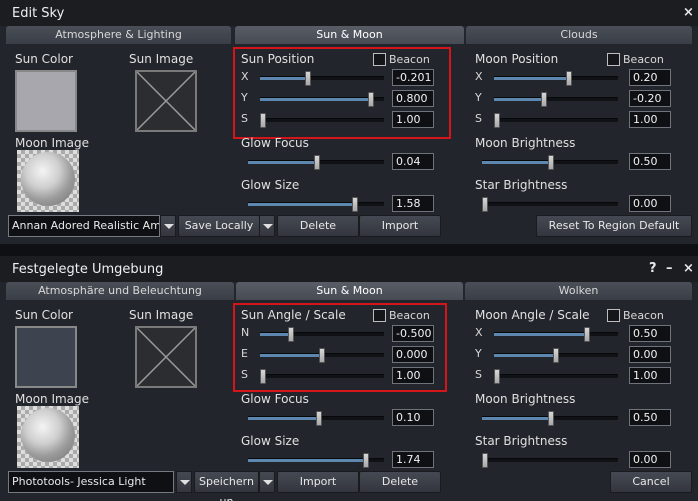  Describe the element at coordinates (349, 13) in the screenshot. I see `title-bar: Edit Sky ×` at that location.